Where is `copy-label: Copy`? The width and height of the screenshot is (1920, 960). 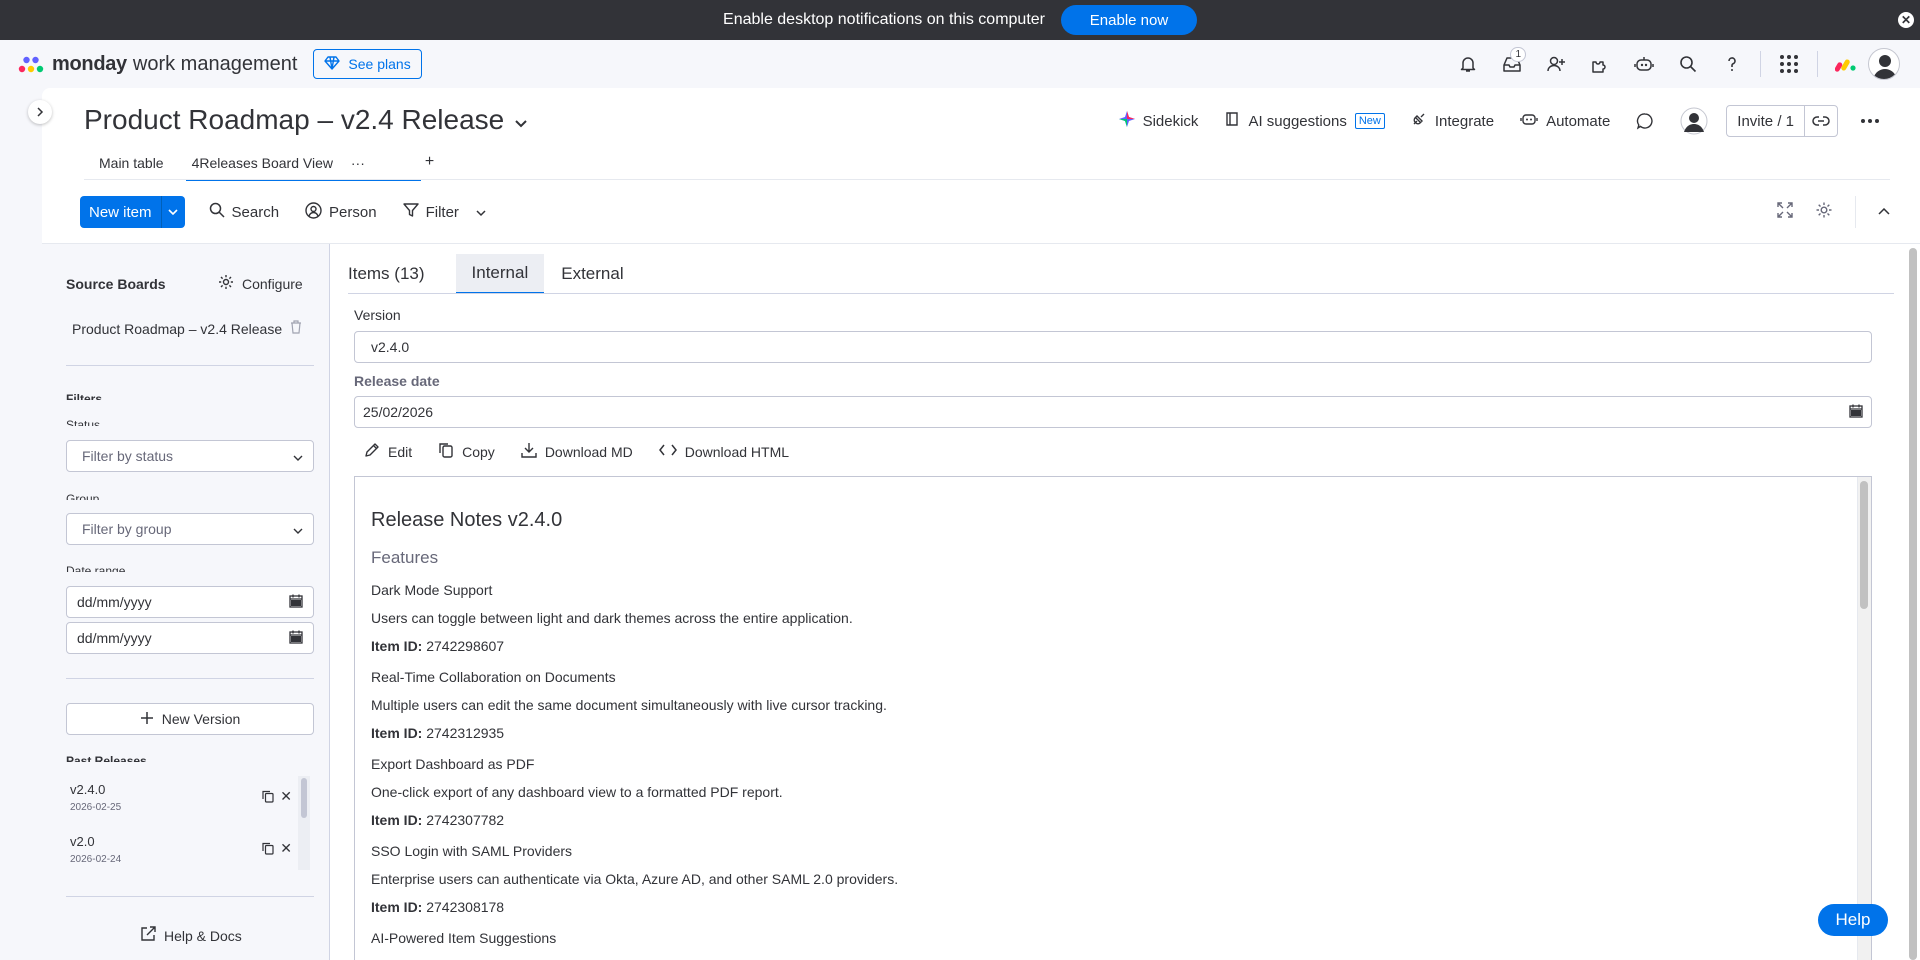
copy-label: Copy is located at coordinates (478, 451).